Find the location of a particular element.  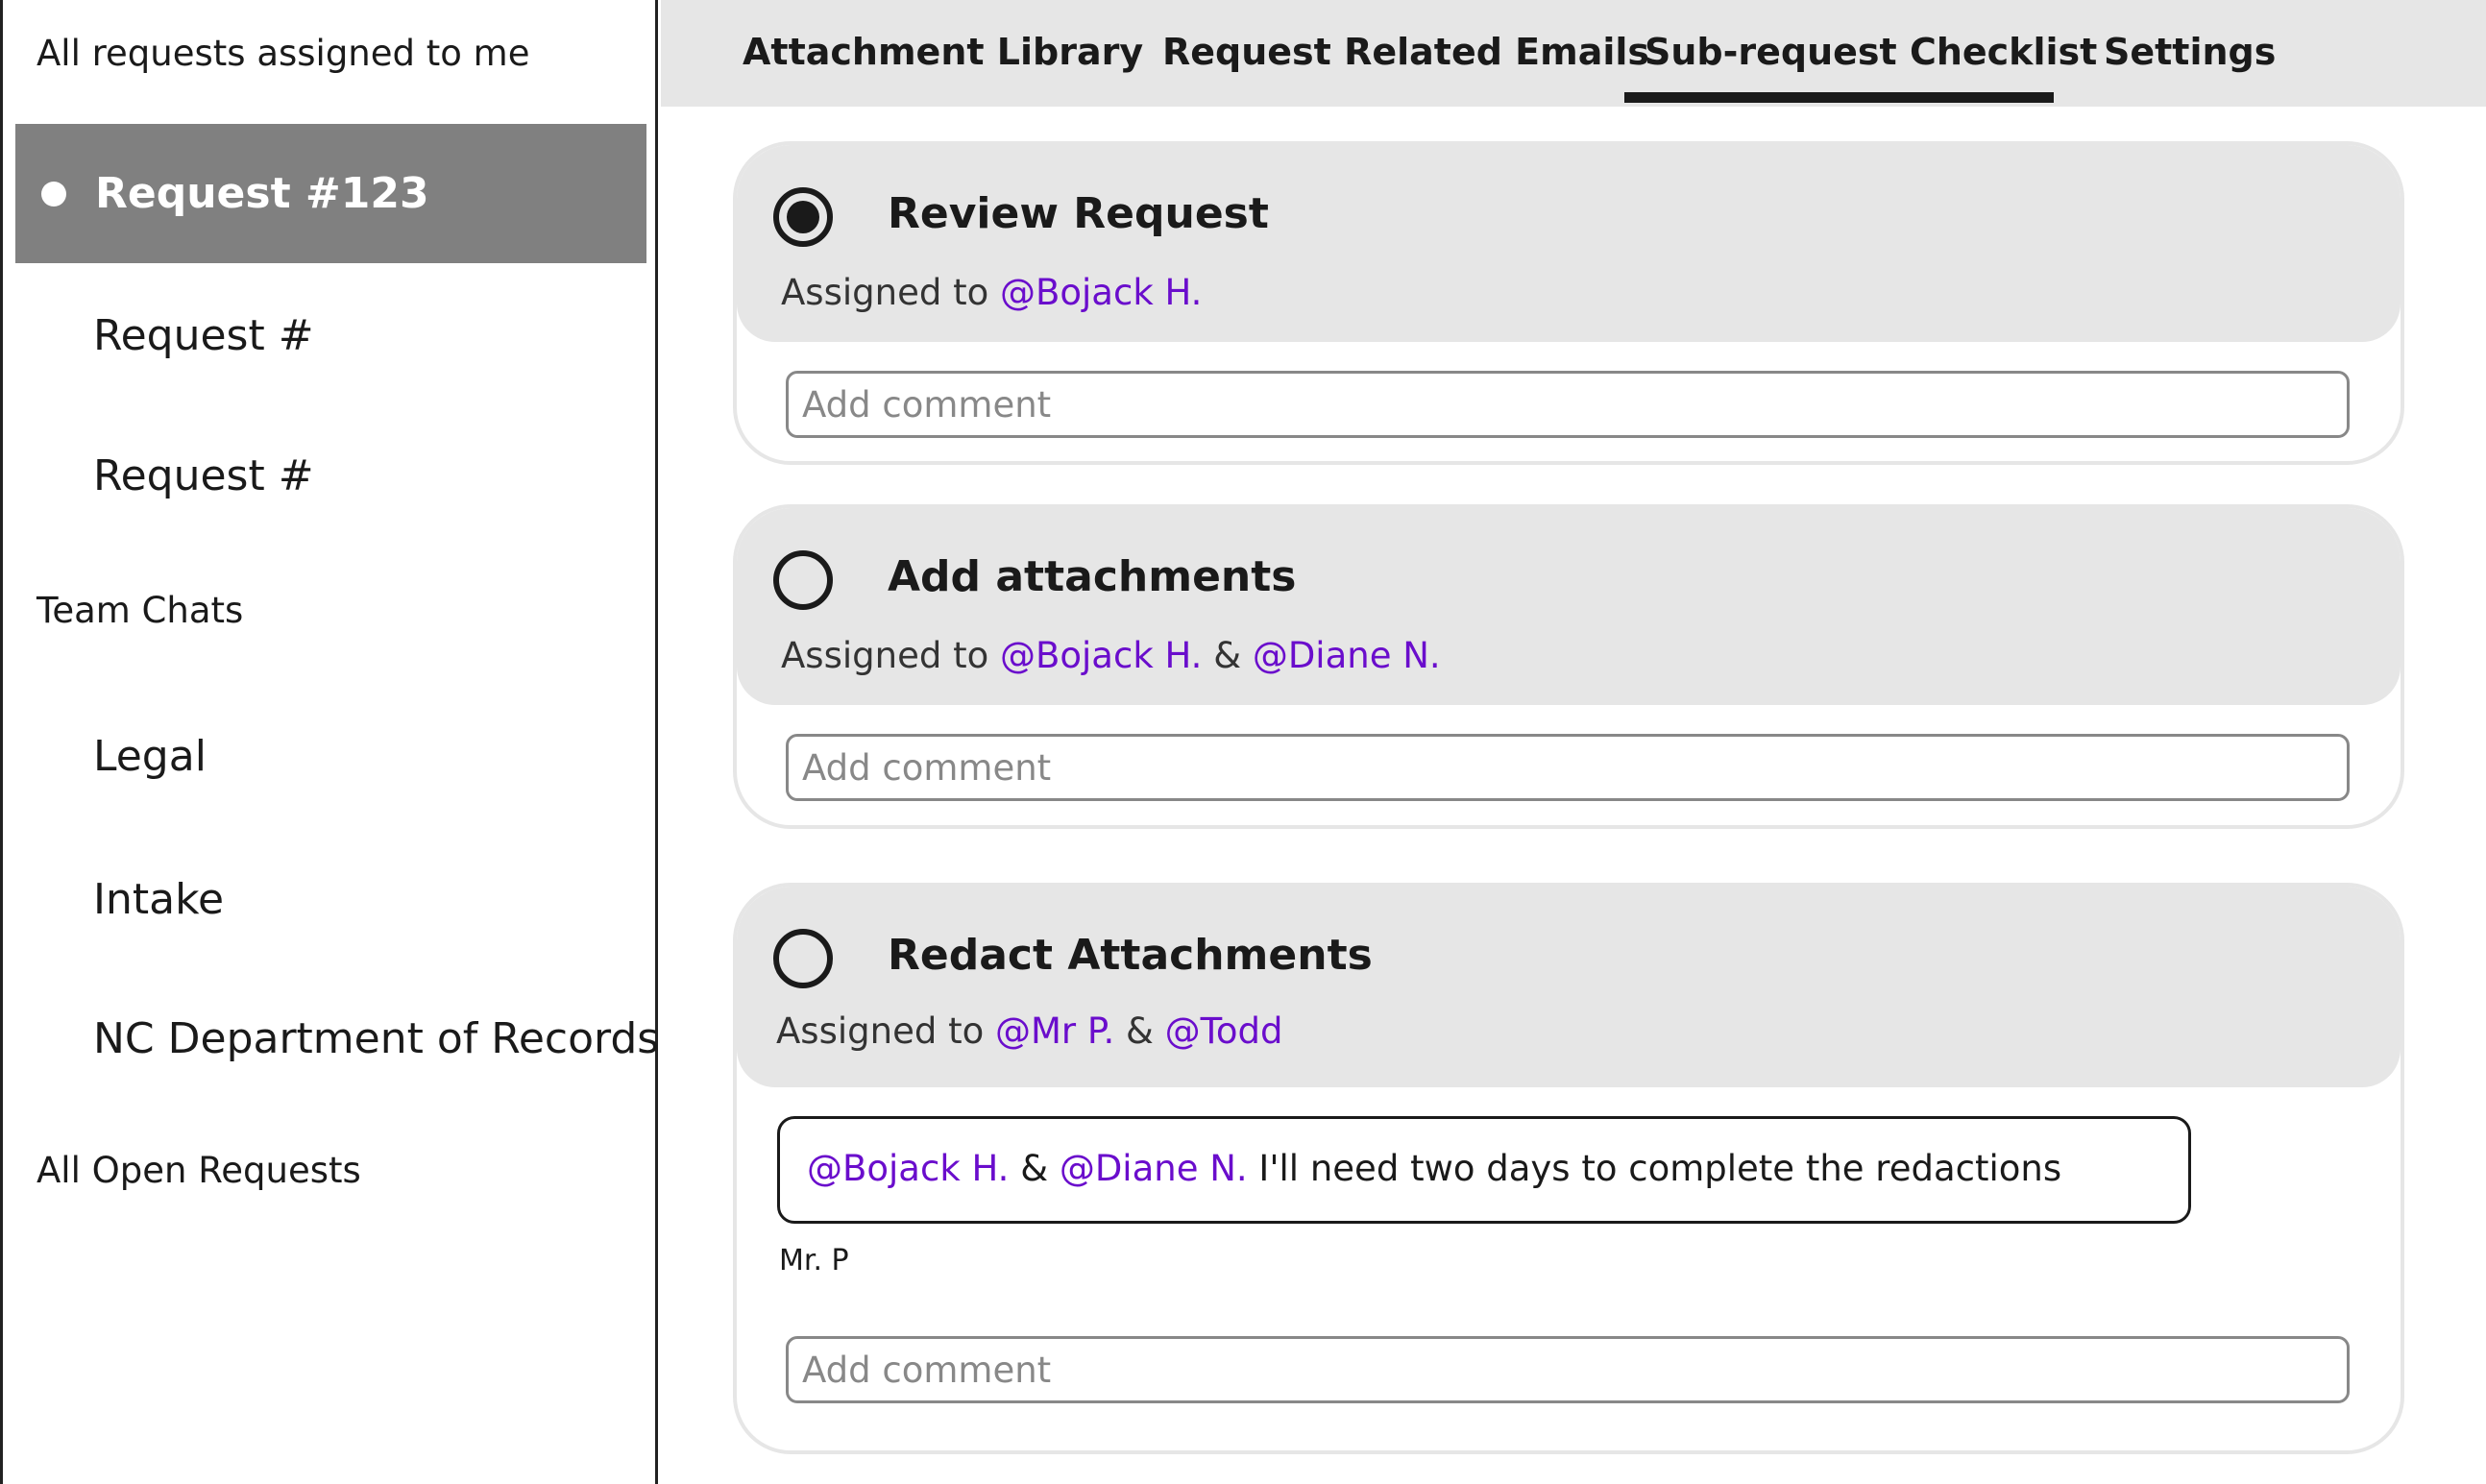

comment-mention: @Bojack H. is located at coordinates (908, 1168).